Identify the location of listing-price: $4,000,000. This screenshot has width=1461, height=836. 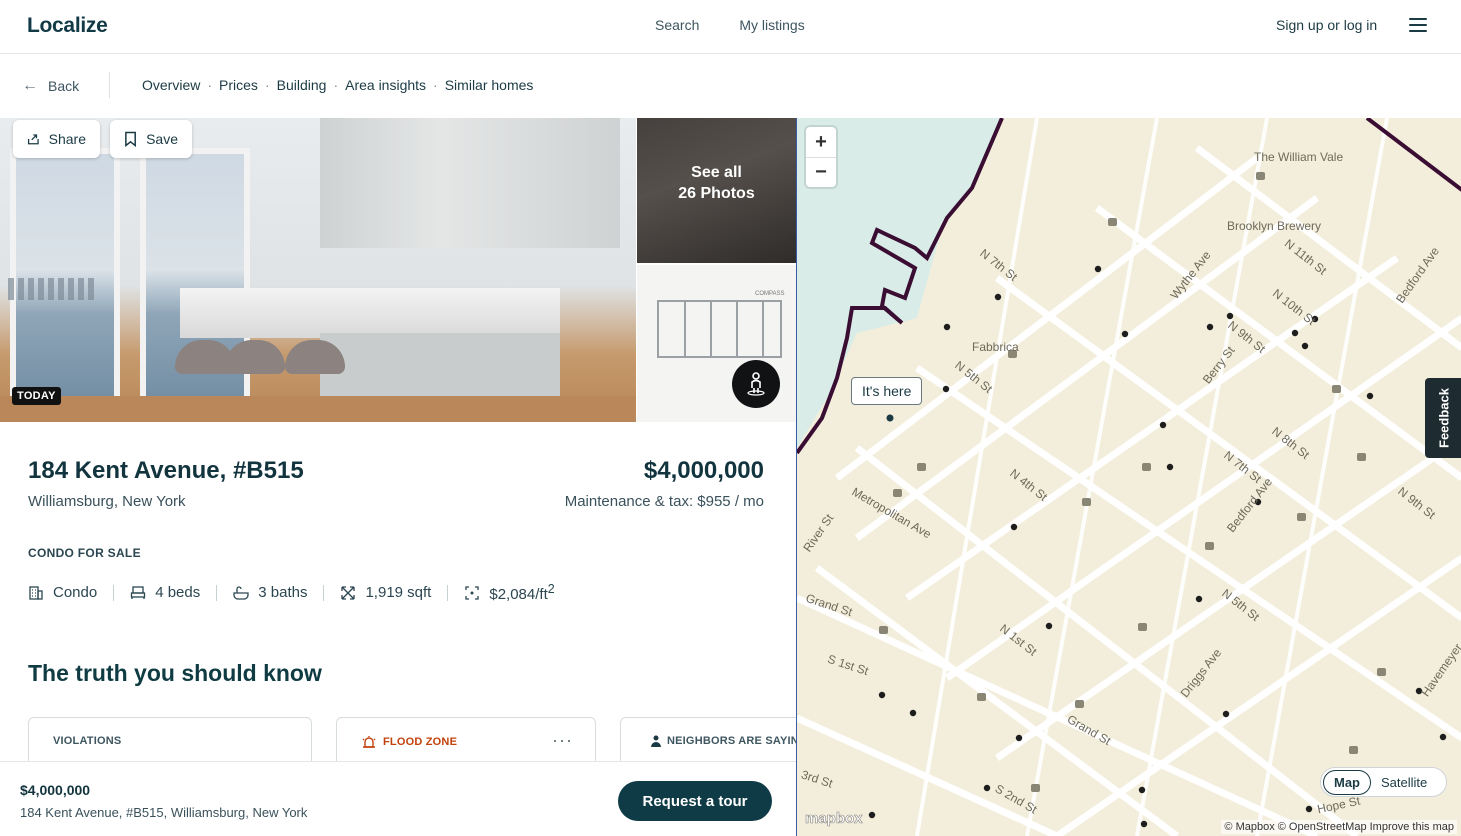
(703, 470).